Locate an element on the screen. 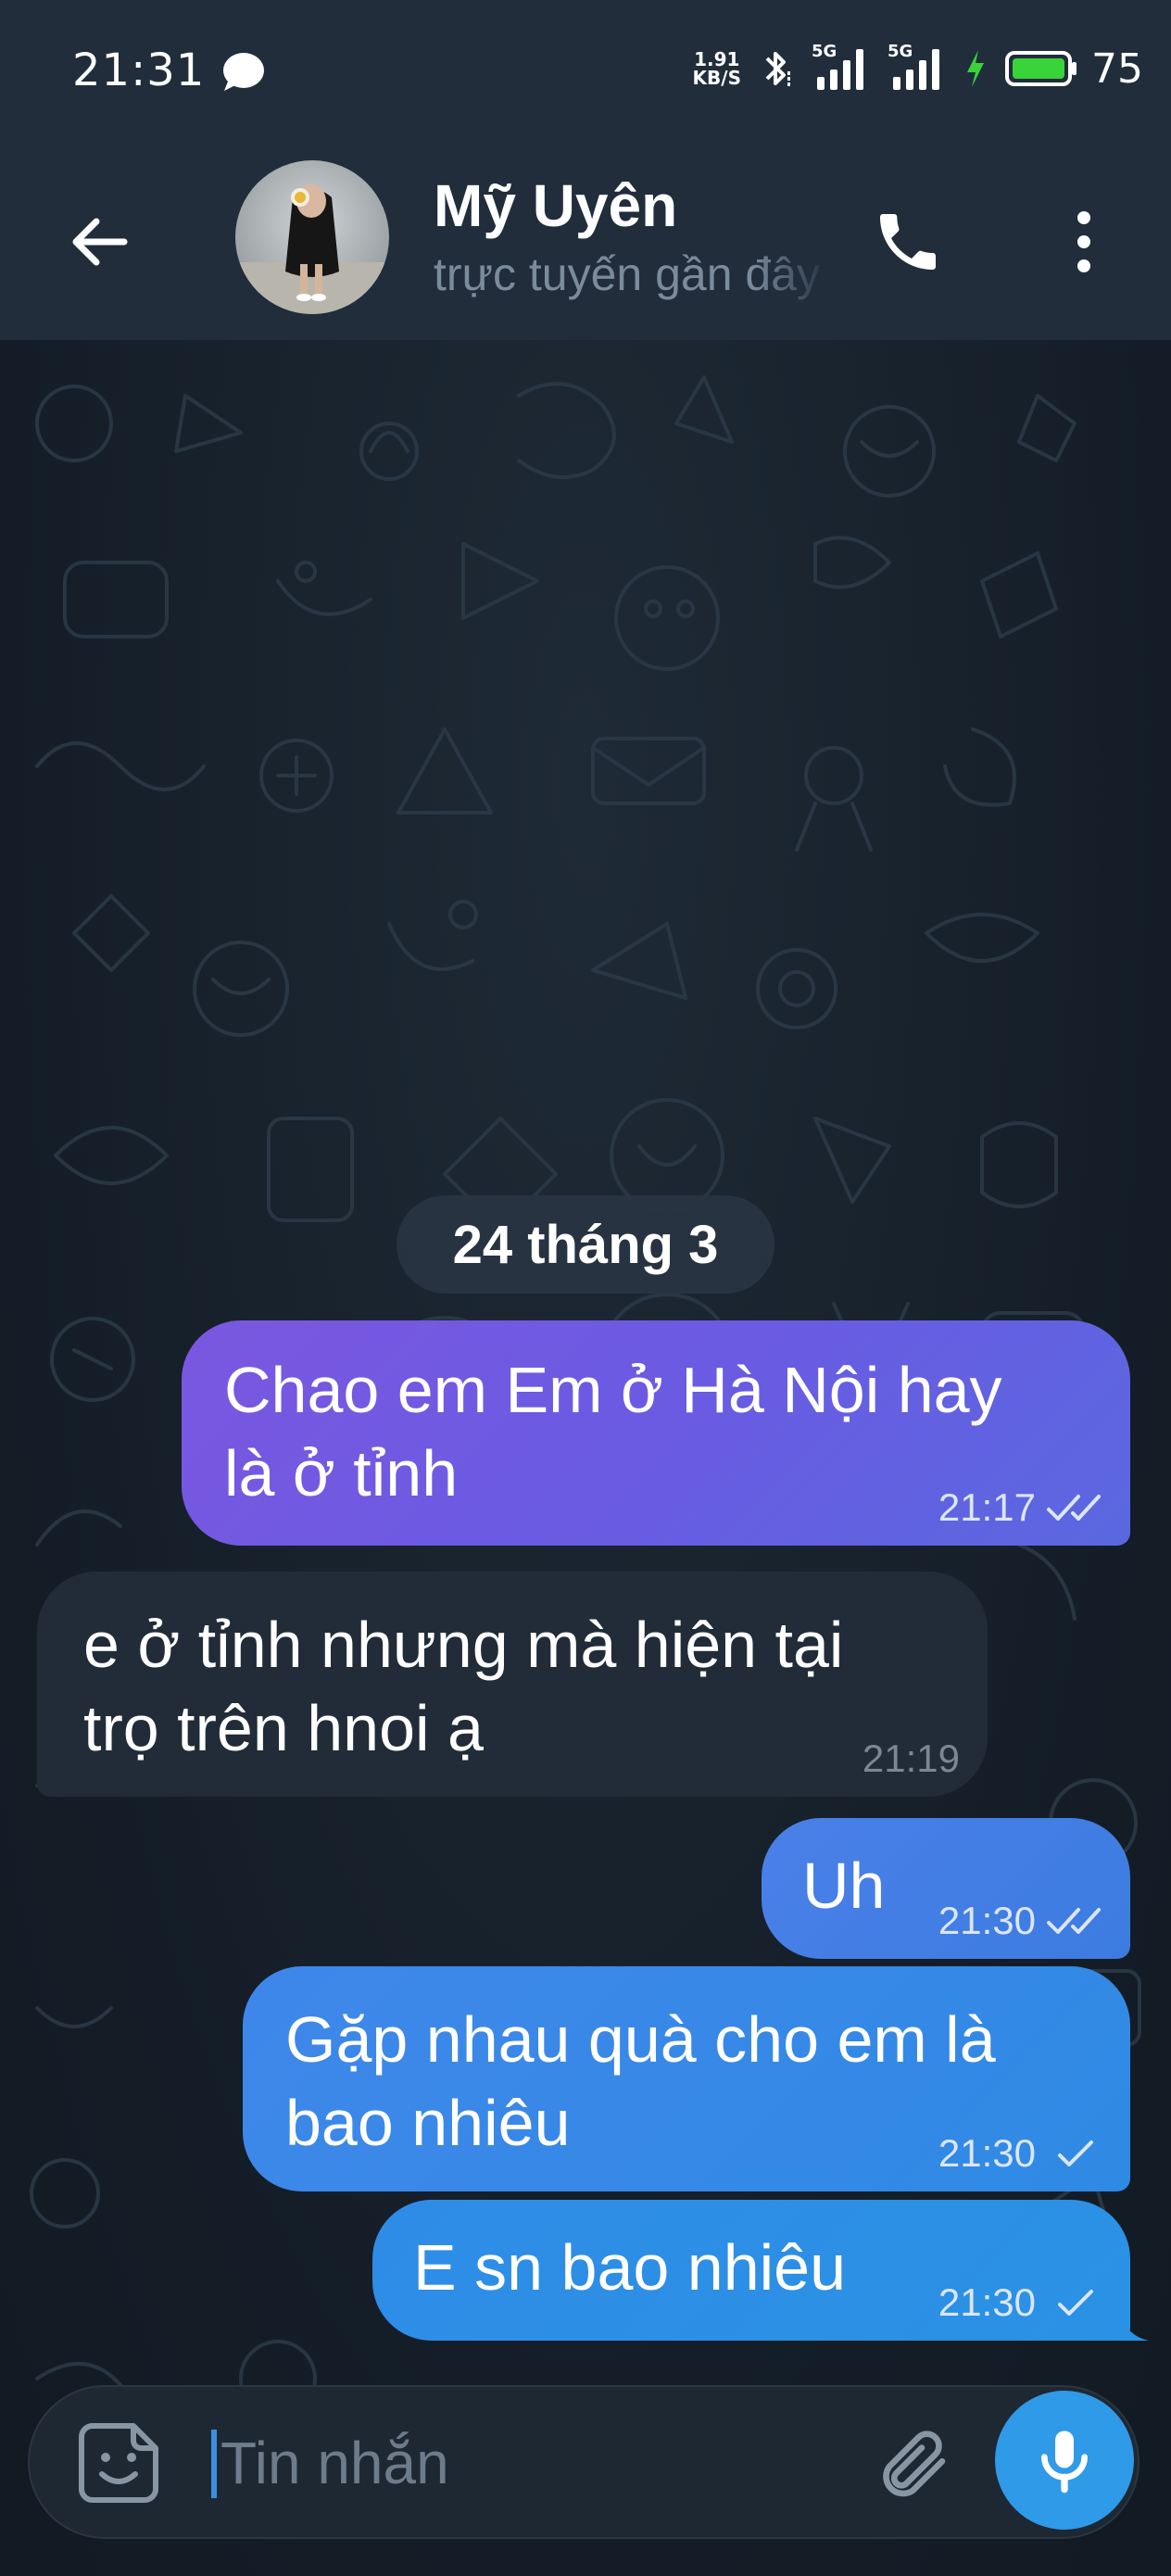 The image size is (1171, 2576). message-meta: 21:17 is located at coordinates (1020, 1507).